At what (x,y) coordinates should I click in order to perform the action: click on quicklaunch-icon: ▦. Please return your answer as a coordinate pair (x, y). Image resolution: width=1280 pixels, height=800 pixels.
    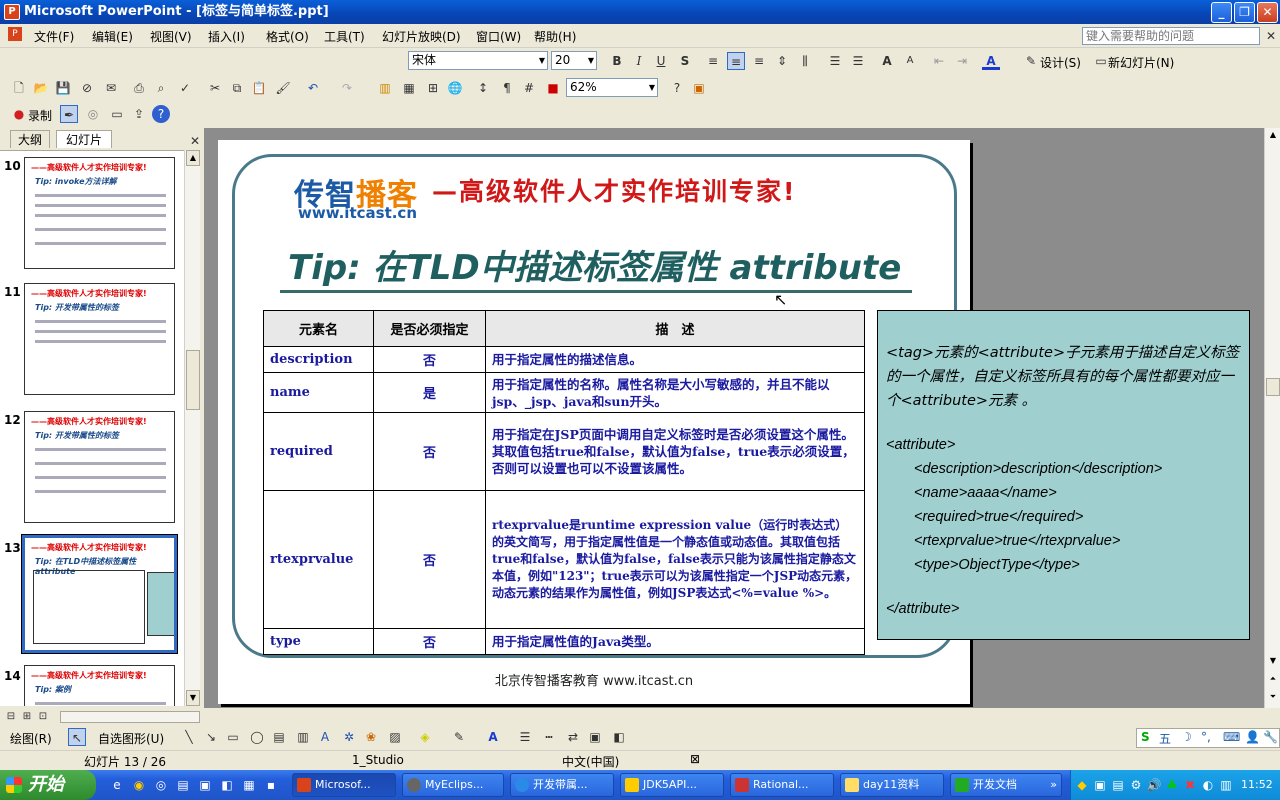
    Looking at the image, I should click on (249, 785).